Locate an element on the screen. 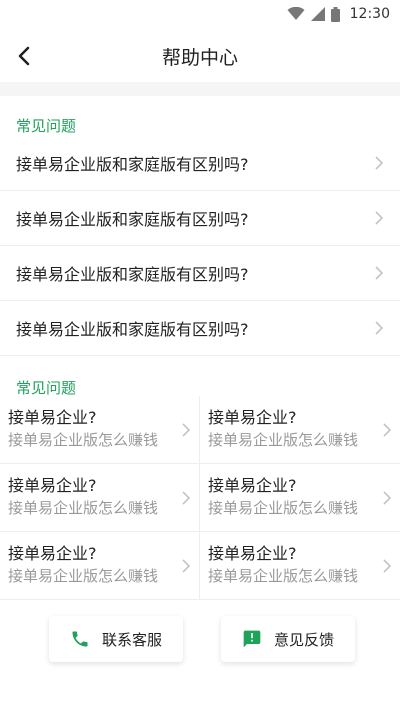 This screenshot has width=400, height=711. feedback-label: 意见反馈 is located at coordinates (303, 639).